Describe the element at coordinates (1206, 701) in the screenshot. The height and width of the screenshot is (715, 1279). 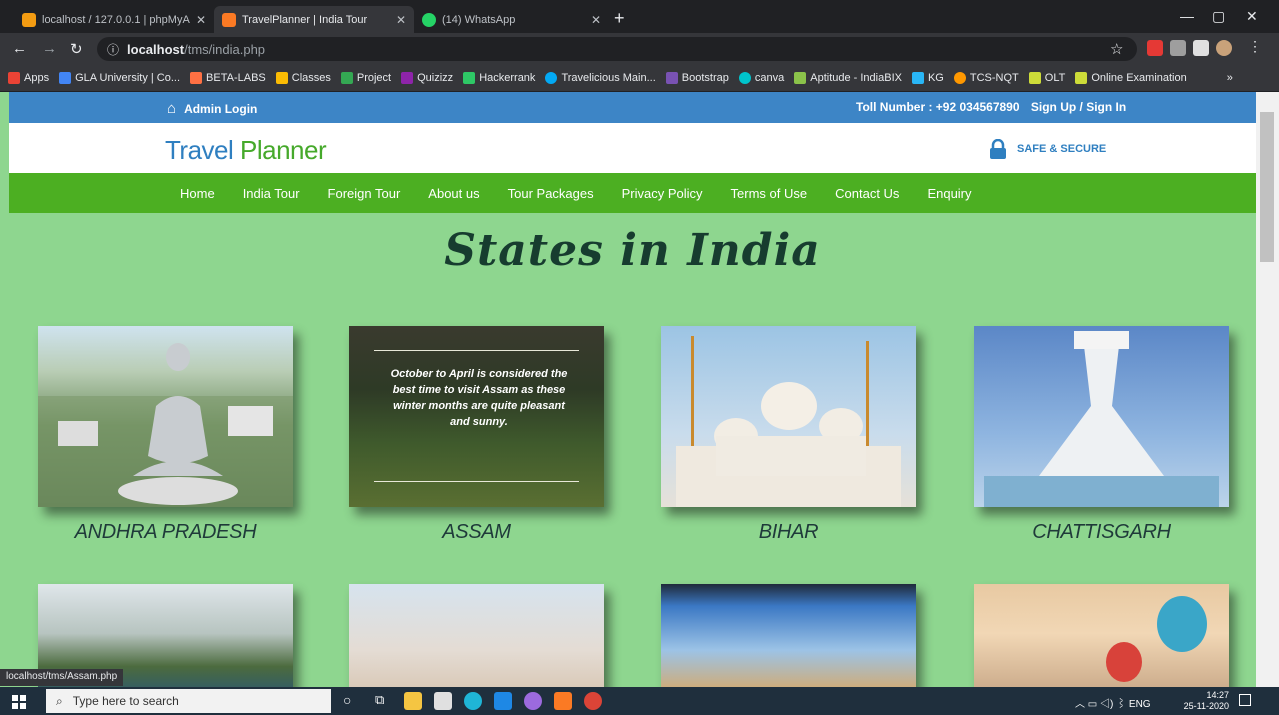
I see `clock: 14:27 25-11-2020` at that location.